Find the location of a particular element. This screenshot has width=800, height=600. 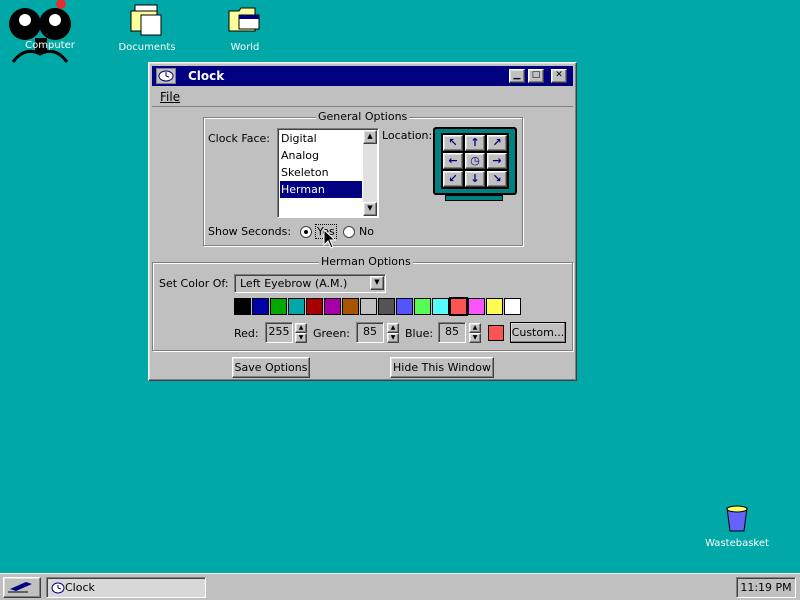

desktop-icon-documents: Documents is located at coordinates (147, 28).